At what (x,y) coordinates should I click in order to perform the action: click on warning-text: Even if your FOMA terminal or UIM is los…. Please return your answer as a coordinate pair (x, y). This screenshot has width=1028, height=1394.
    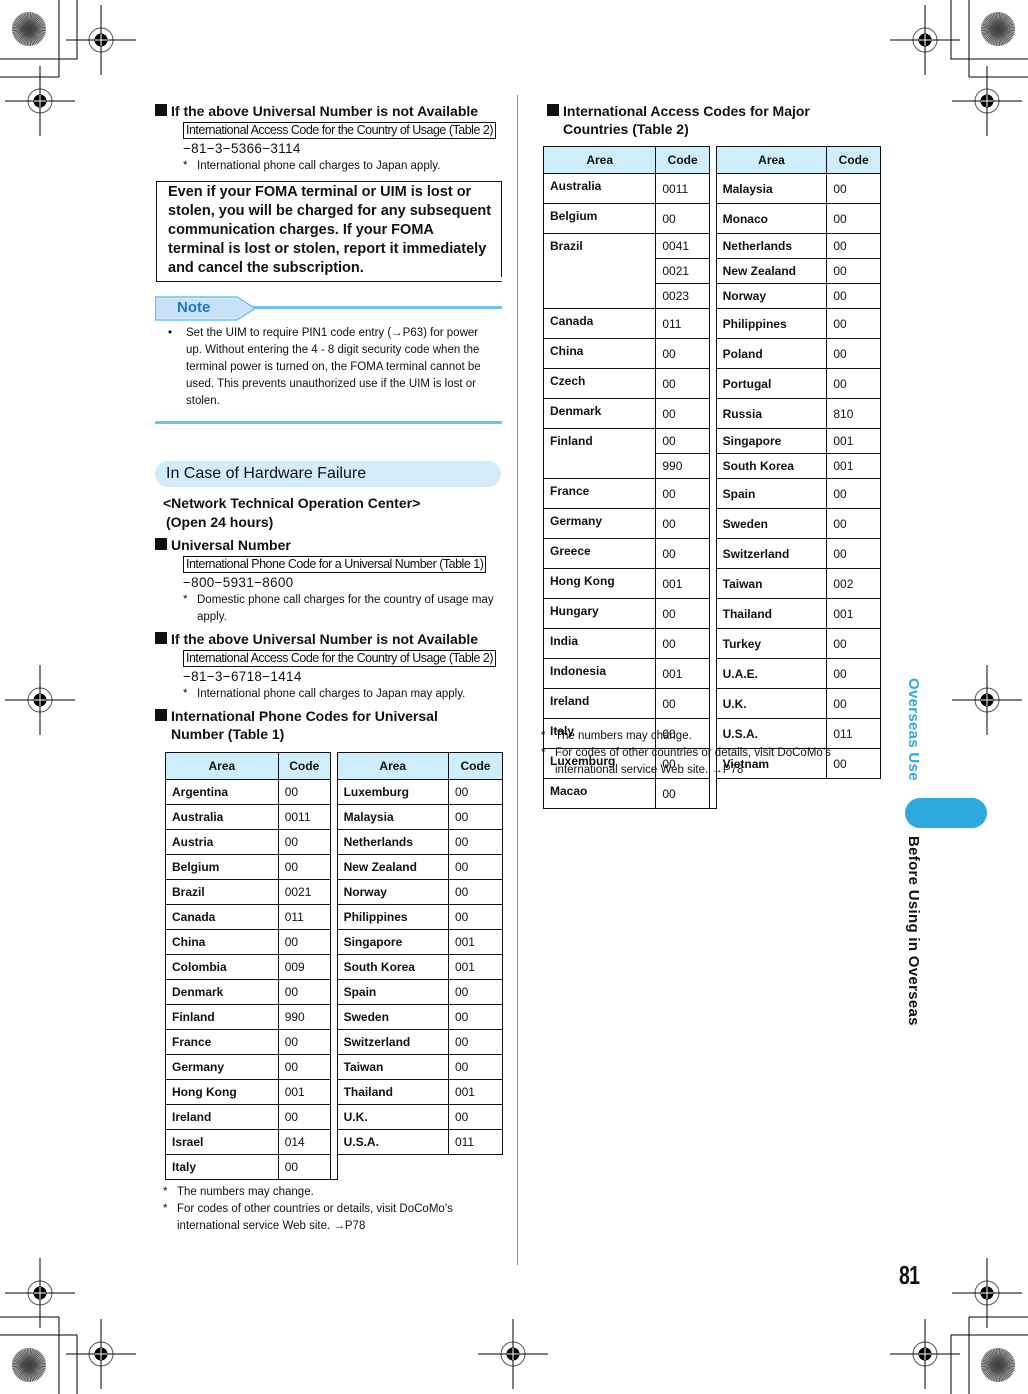
    Looking at the image, I should click on (329, 231).